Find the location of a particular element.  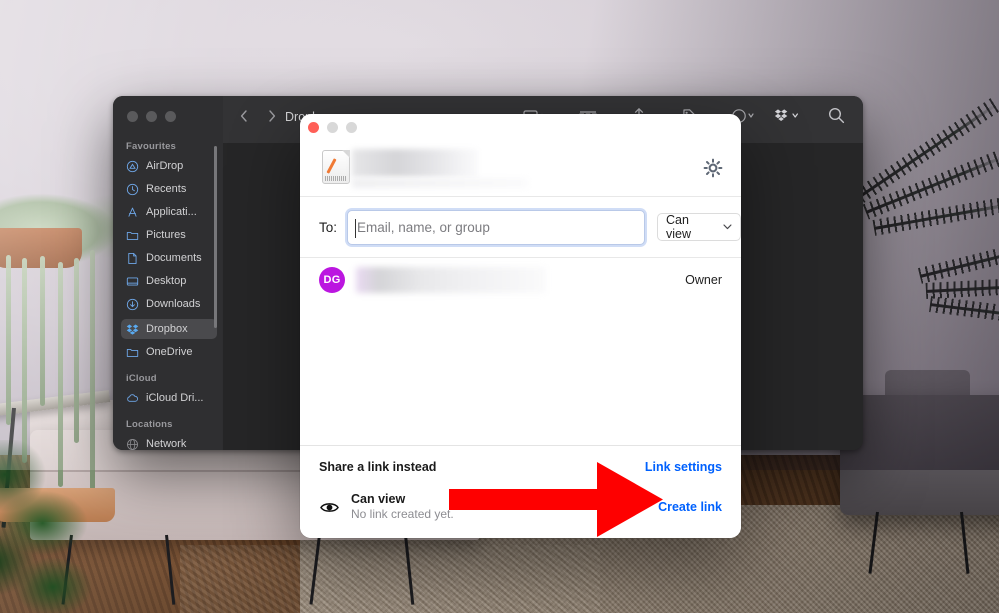

create-link-button: Create link is located at coordinates (690, 507).